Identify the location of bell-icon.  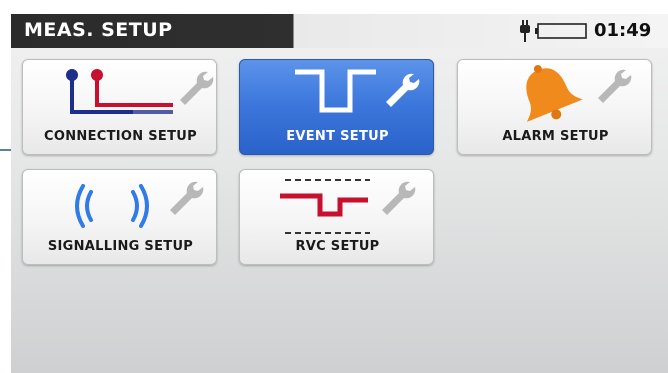
(579, 93).